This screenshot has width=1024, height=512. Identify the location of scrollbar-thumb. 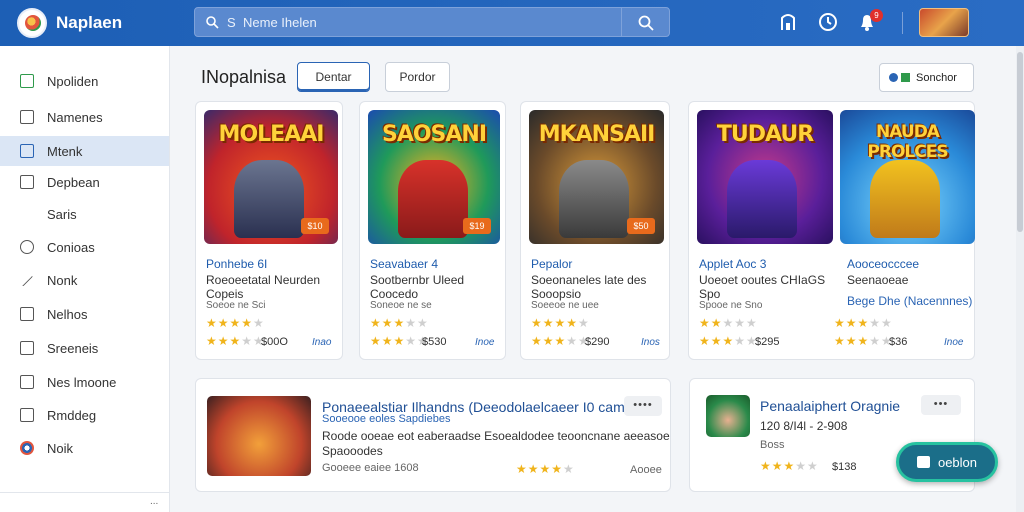
(1020, 142).